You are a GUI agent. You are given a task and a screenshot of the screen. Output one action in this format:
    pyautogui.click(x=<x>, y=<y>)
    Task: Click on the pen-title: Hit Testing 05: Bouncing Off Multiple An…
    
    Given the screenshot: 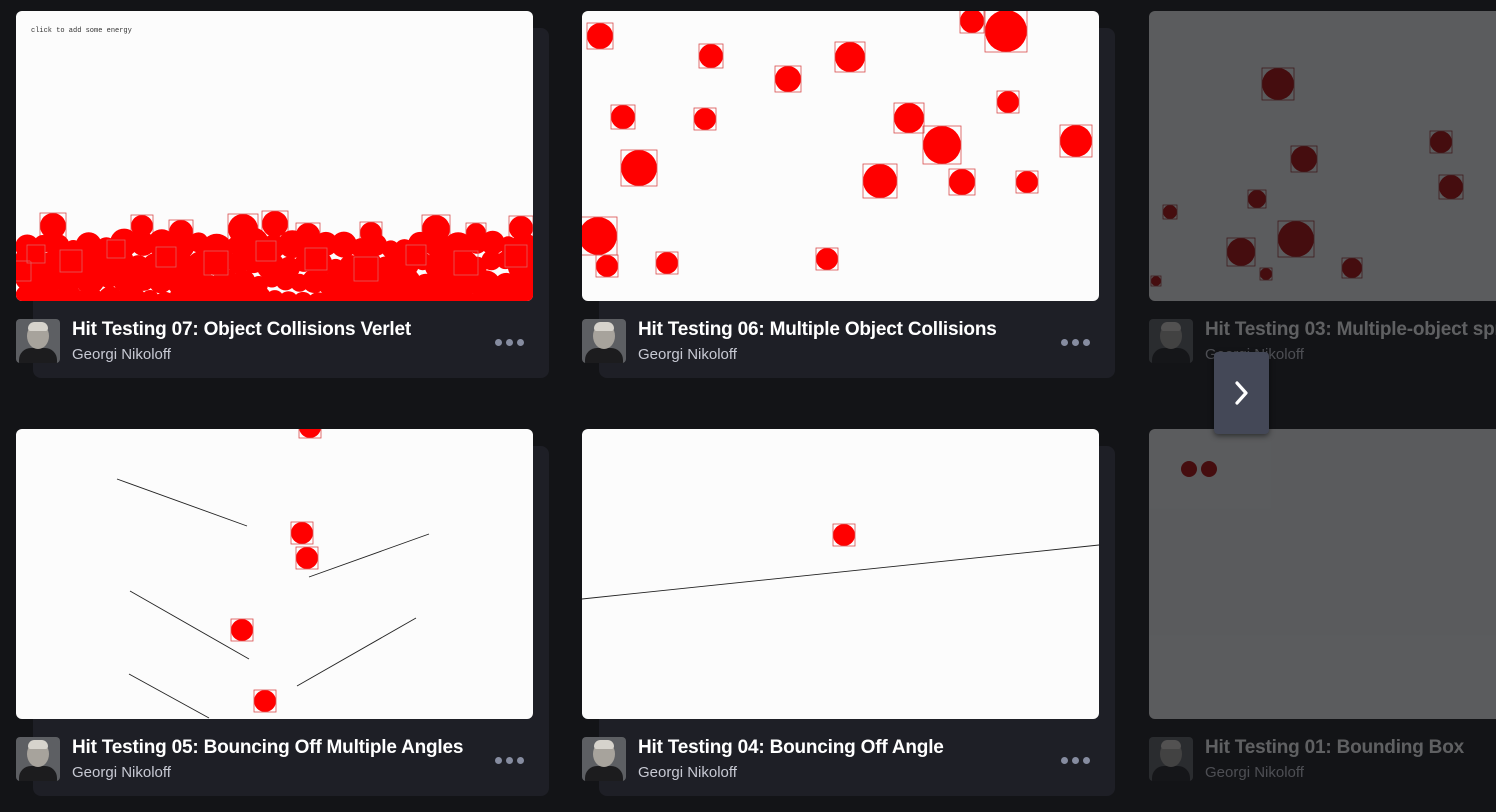 What is the action you would take?
    pyautogui.click(x=267, y=748)
    